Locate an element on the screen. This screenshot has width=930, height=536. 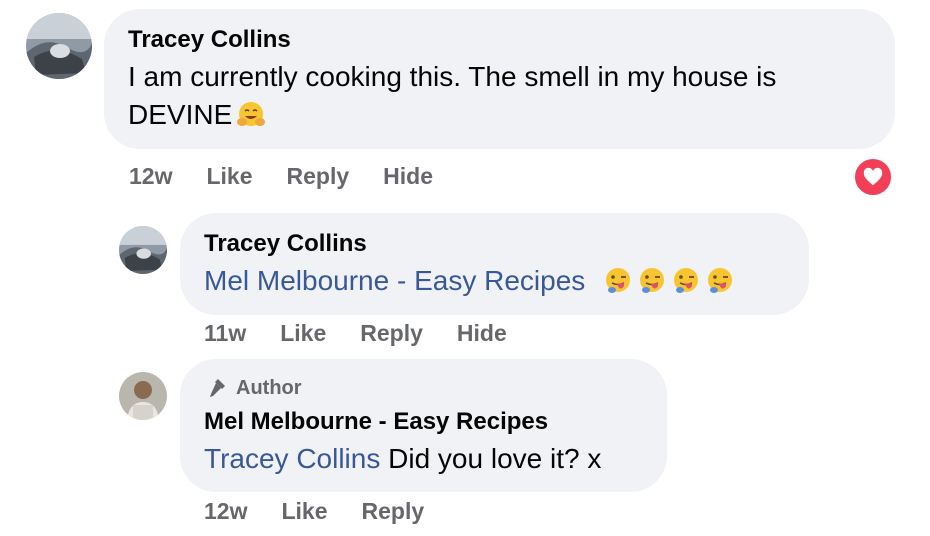
reply-text: Mel Melbourne - Easy Recipes is located at coordinates (469, 281).